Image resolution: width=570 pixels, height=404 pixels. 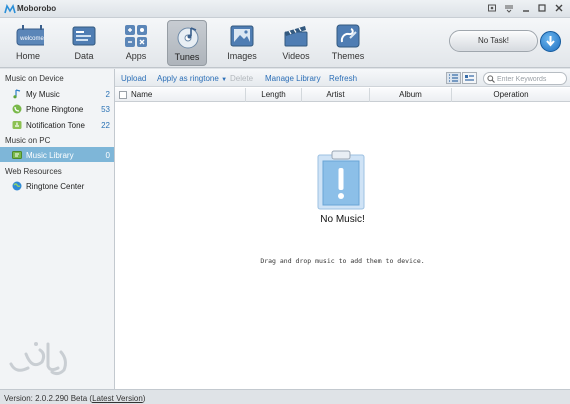 I want to click on version-text: Version: 2.0.2.290 Beta (Latest Version), so click(x=75, y=398).